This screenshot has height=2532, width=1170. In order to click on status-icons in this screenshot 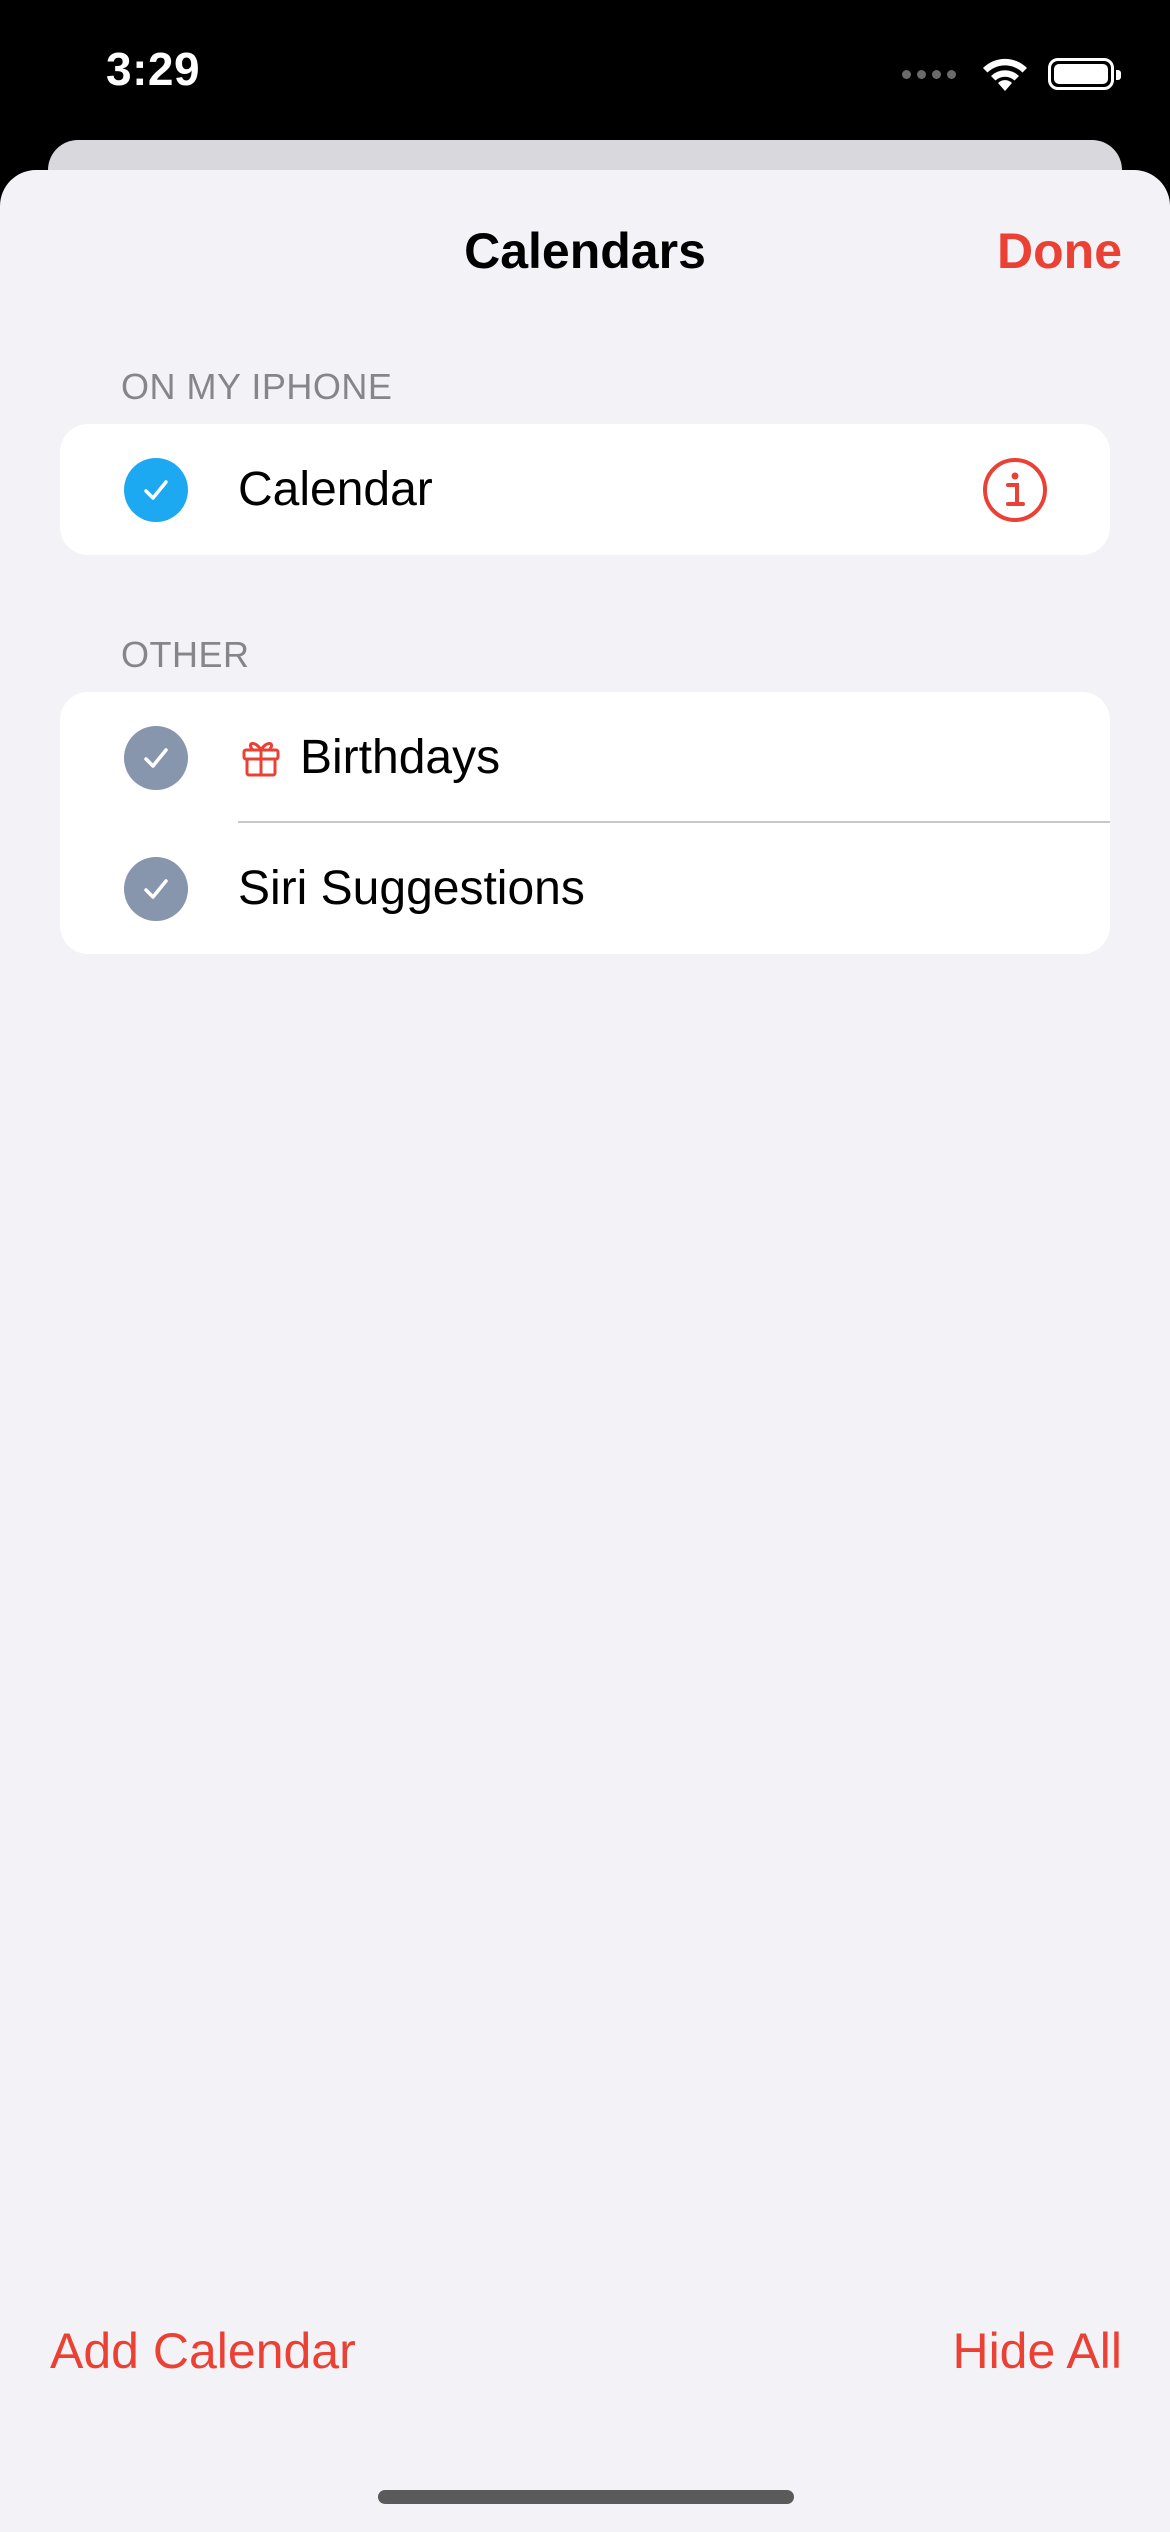, I will do `click(1011, 74)`.